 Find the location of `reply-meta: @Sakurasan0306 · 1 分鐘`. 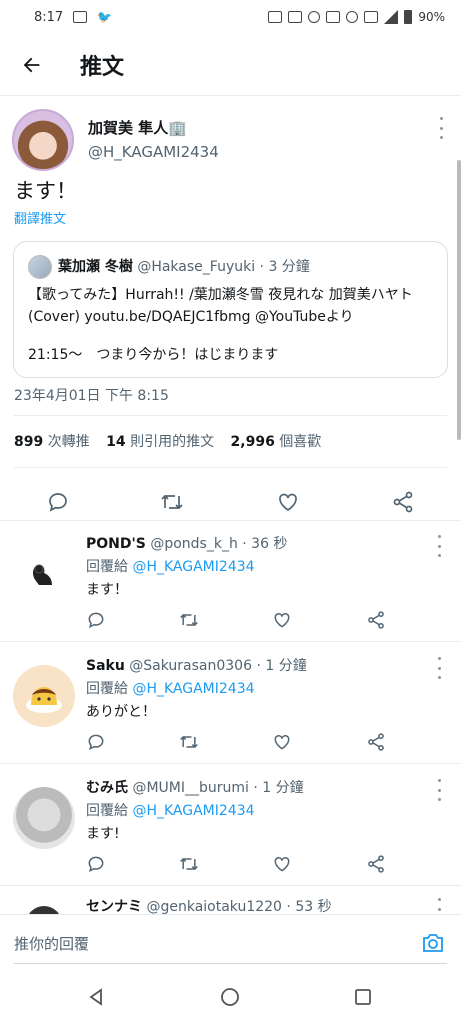

reply-meta: @Sakurasan0306 · 1 分鐘 is located at coordinates (218, 666).